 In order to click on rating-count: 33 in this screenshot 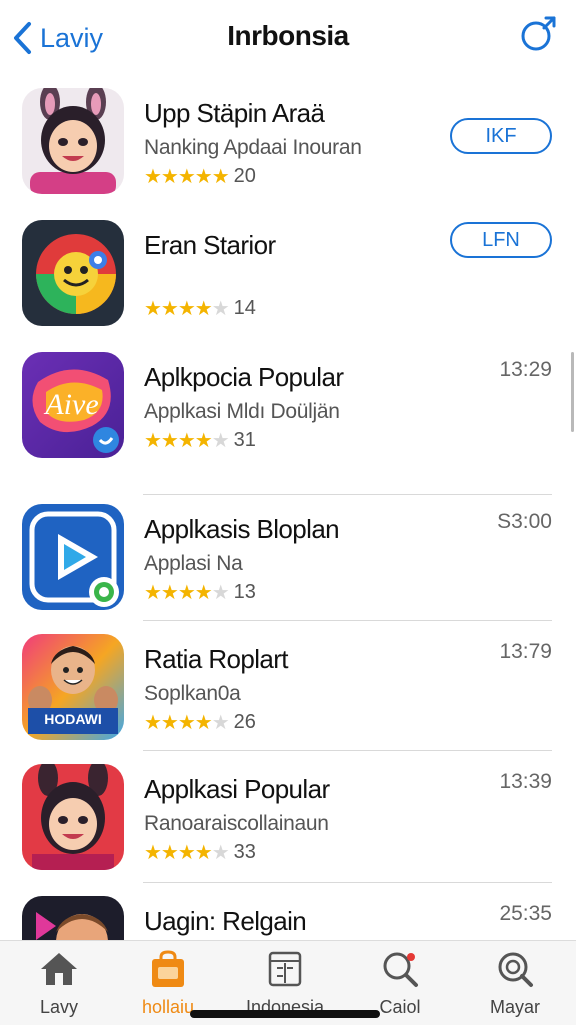, I will do `click(244, 852)`.